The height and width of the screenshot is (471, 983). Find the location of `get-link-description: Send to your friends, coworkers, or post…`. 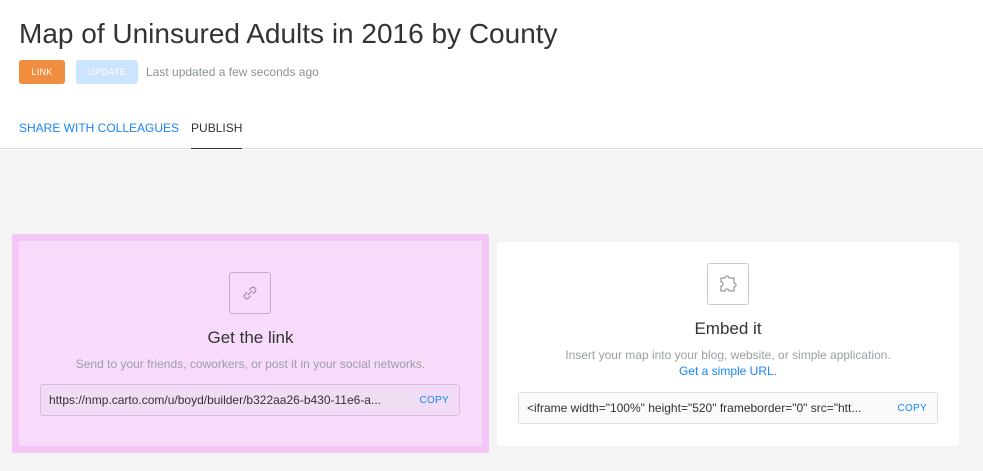

get-link-description: Send to your friends, coworkers, or post… is located at coordinates (250, 364).